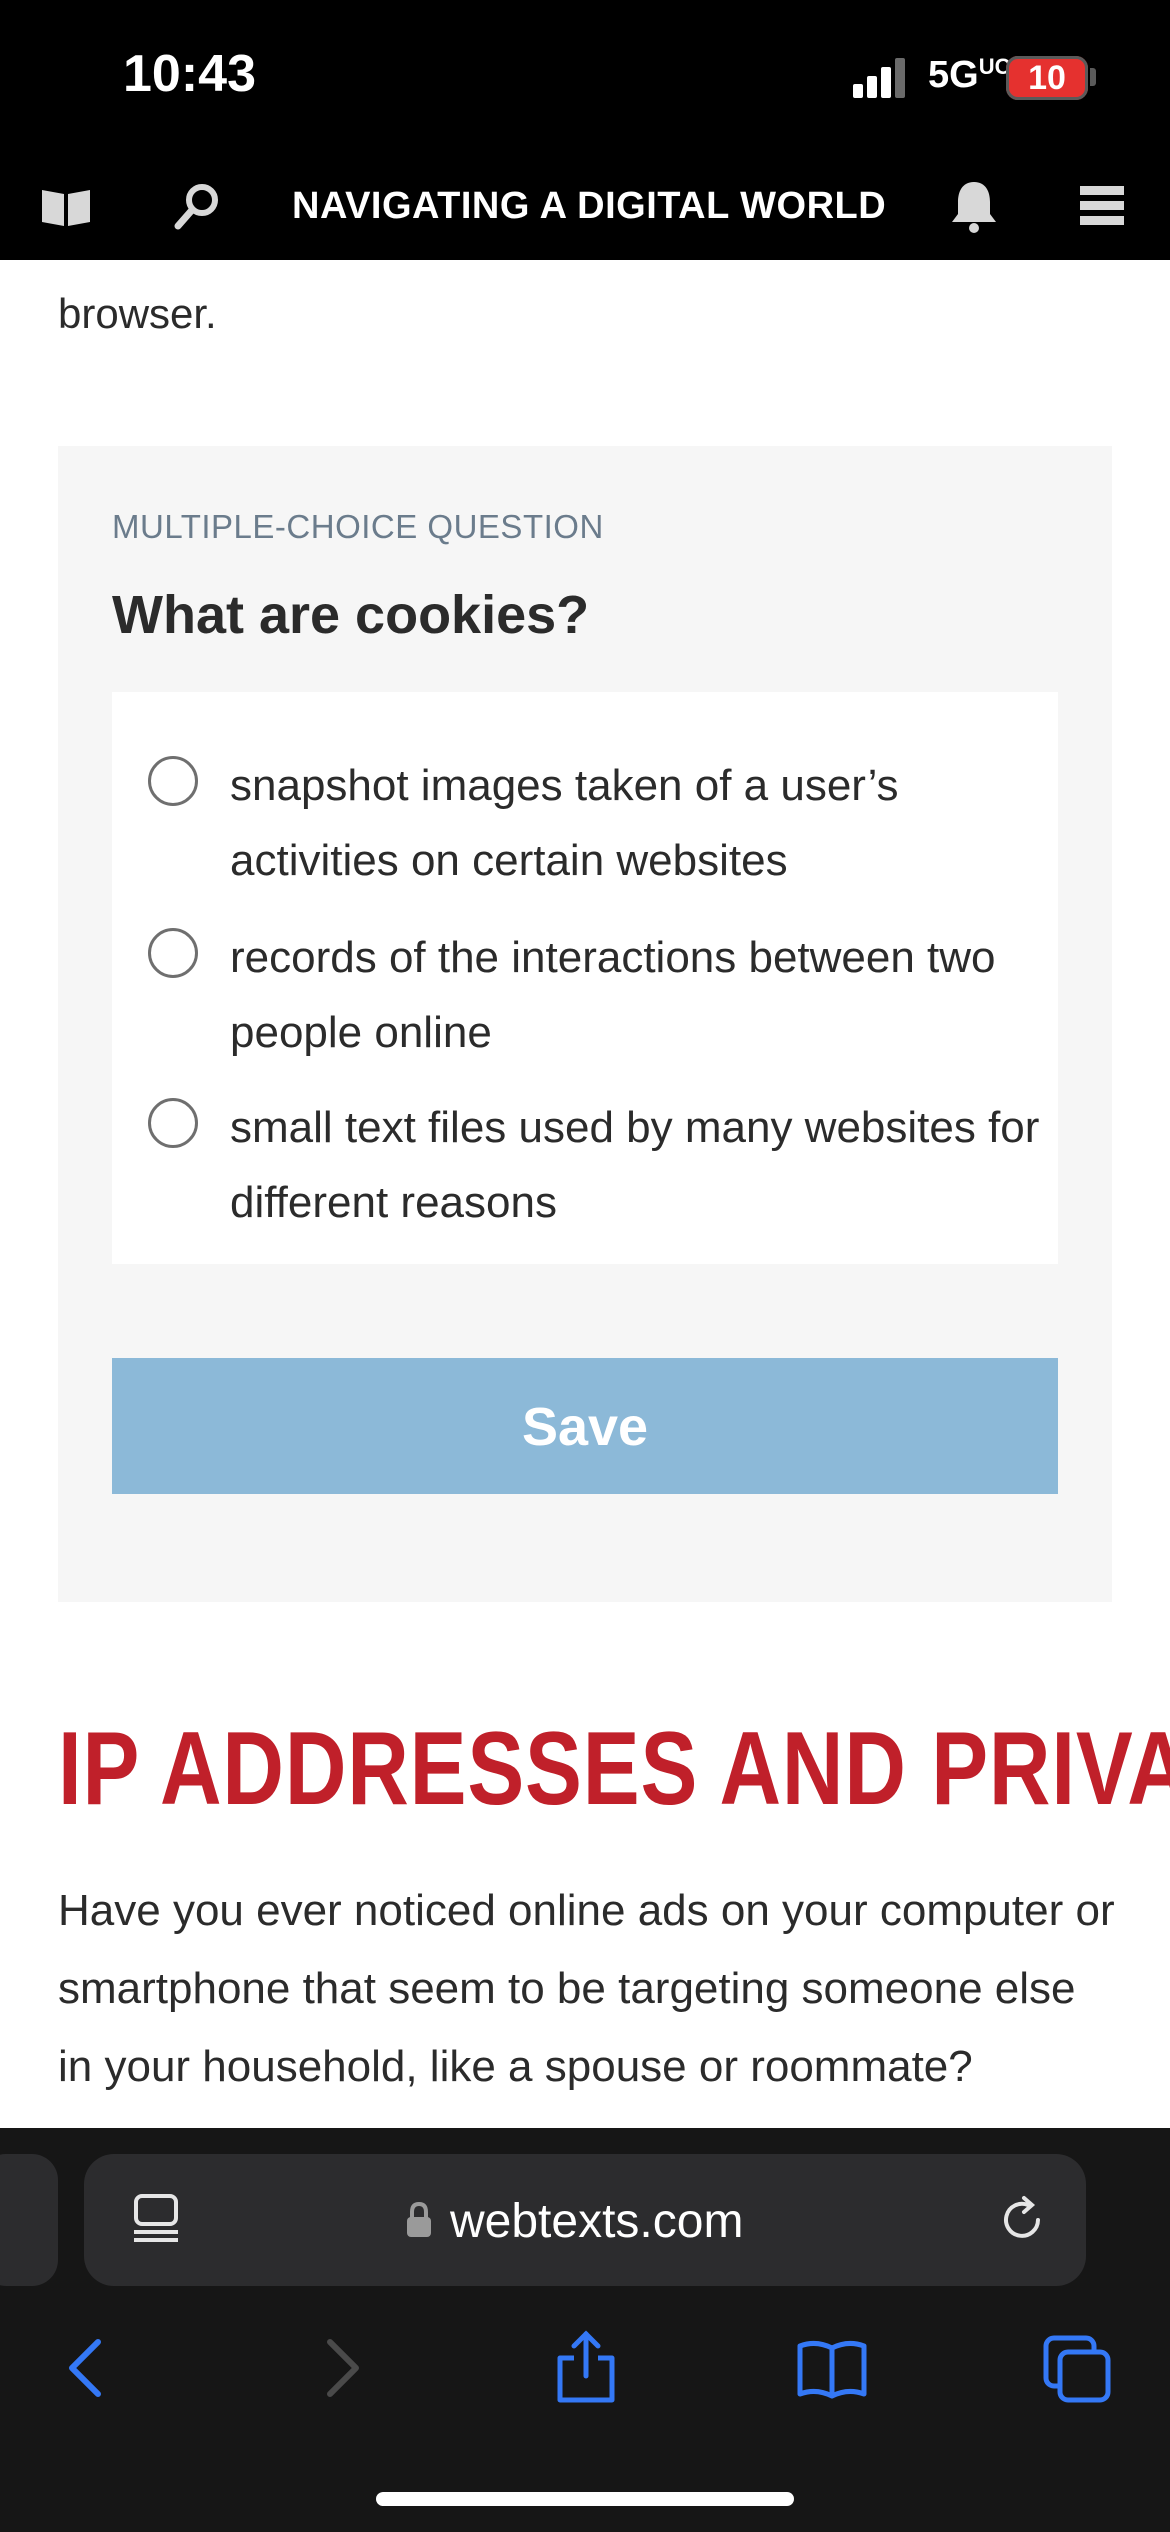  I want to click on battery-indicator: 10, so click(1047, 78).